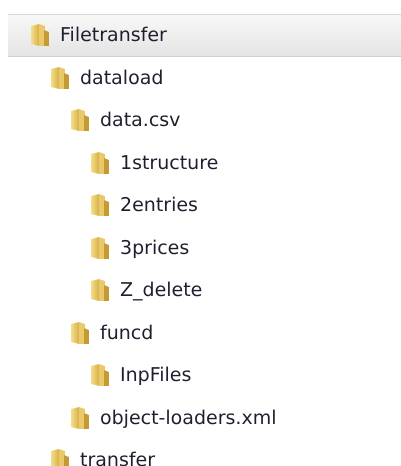  What do you see at coordinates (204, 333) in the screenshot?
I see `tree-item: funcd` at bounding box center [204, 333].